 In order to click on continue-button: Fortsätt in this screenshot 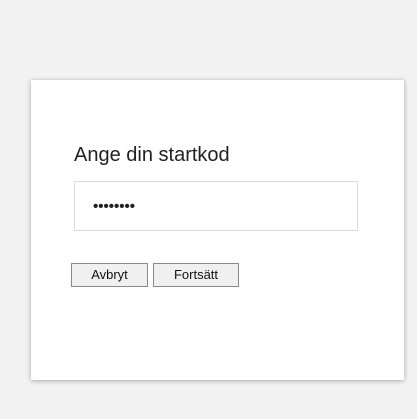, I will do `click(196, 275)`.